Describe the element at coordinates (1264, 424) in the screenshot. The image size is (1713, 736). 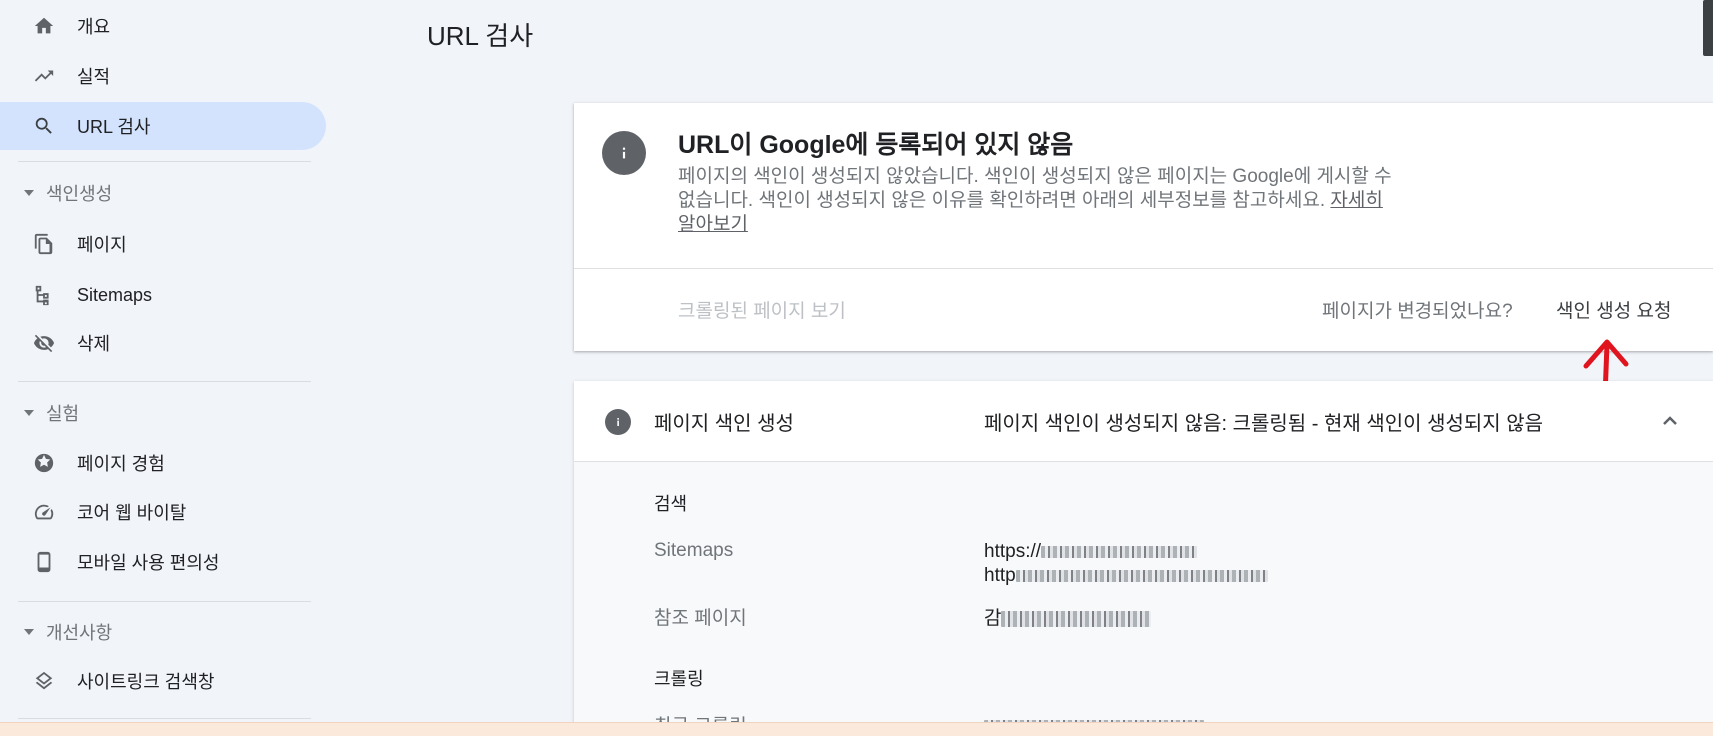
I see `page-indexing-status: 페이지 색인이 생성되지 않음: 크롤링됨 - 현재 색인이 생성되지 않음` at that location.